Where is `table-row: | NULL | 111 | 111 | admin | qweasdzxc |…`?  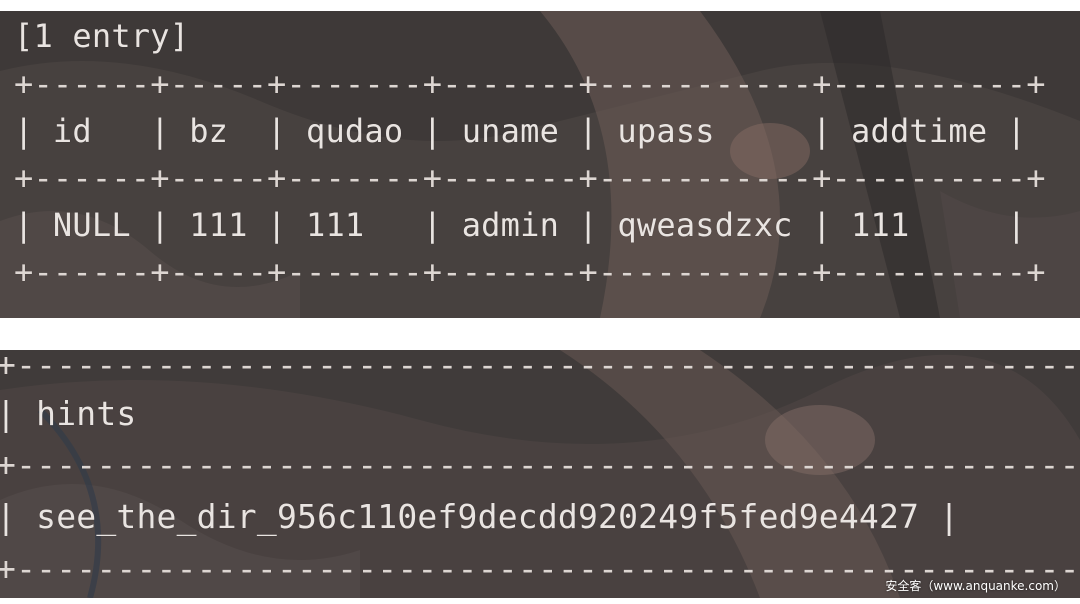
table-row: | NULL | 111 | 111 | admin | qweasdzxc |… is located at coordinates (520, 225).